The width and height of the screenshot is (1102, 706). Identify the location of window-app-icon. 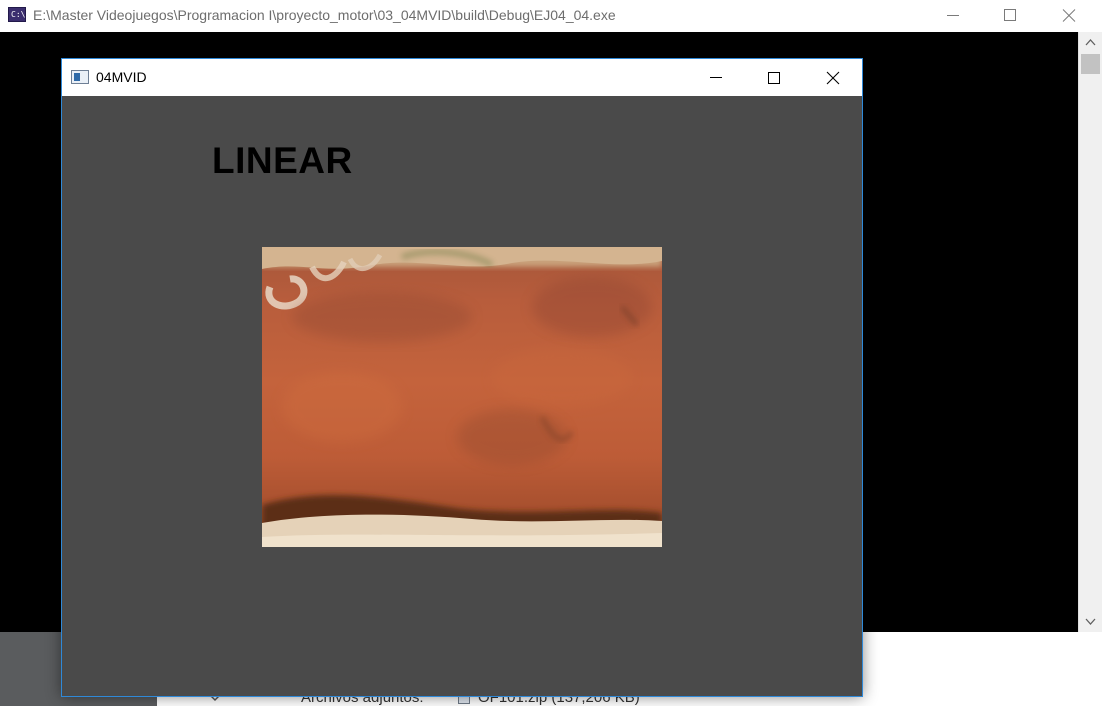
(80, 77).